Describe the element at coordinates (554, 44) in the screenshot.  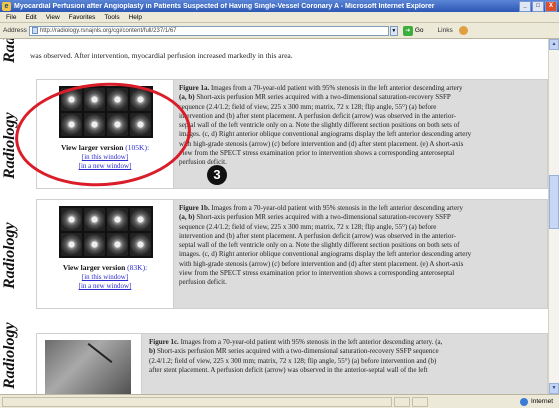
I see `scroll-up-arrow-icon: ▲` at that location.